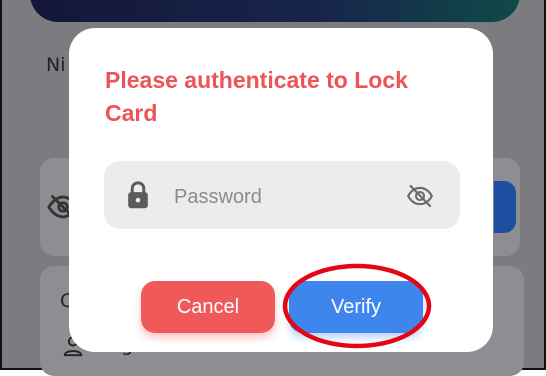 The width and height of the screenshot is (546, 376). Describe the element at coordinates (420, 196) in the screenshot. I see `eye-off-icon` at that location.